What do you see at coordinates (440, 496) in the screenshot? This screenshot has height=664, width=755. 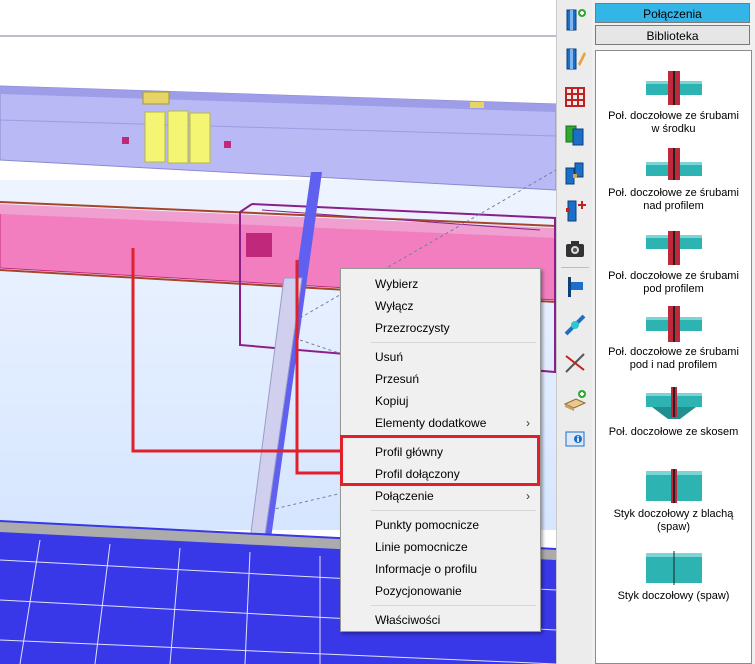 I see `menu-item-connection: Połączenie ›` at bounding box center [440, 496].